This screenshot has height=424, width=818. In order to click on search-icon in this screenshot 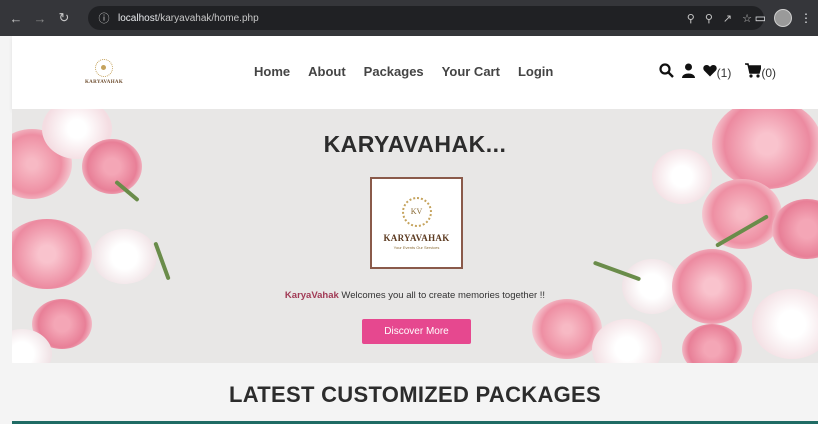, I will do `click(666, 72)`.